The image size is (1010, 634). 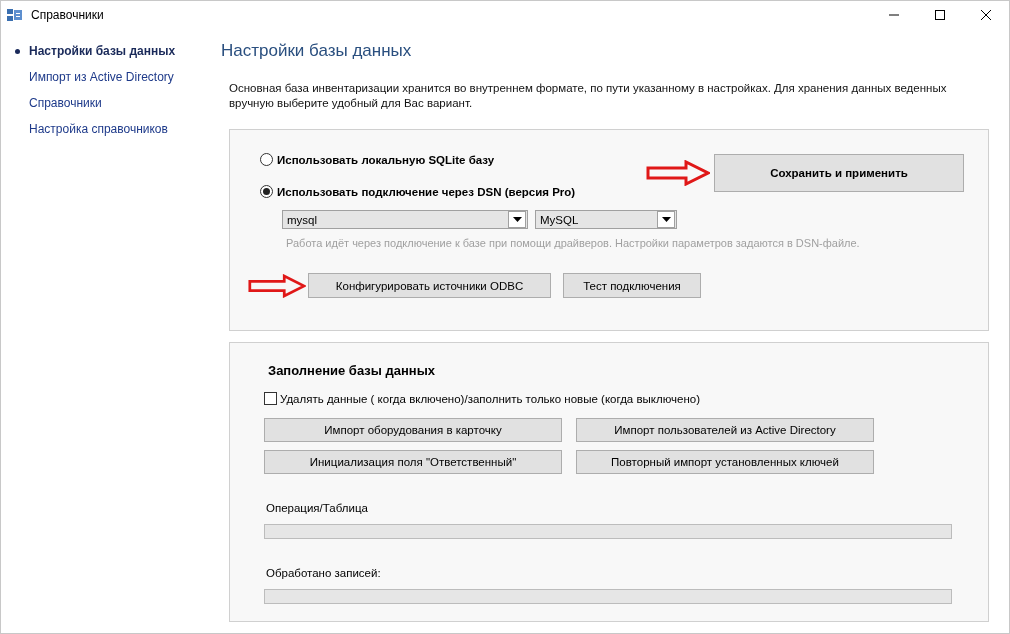 I want to click on sidebar-item: Настройка справочников, so click(x=108, y=129).